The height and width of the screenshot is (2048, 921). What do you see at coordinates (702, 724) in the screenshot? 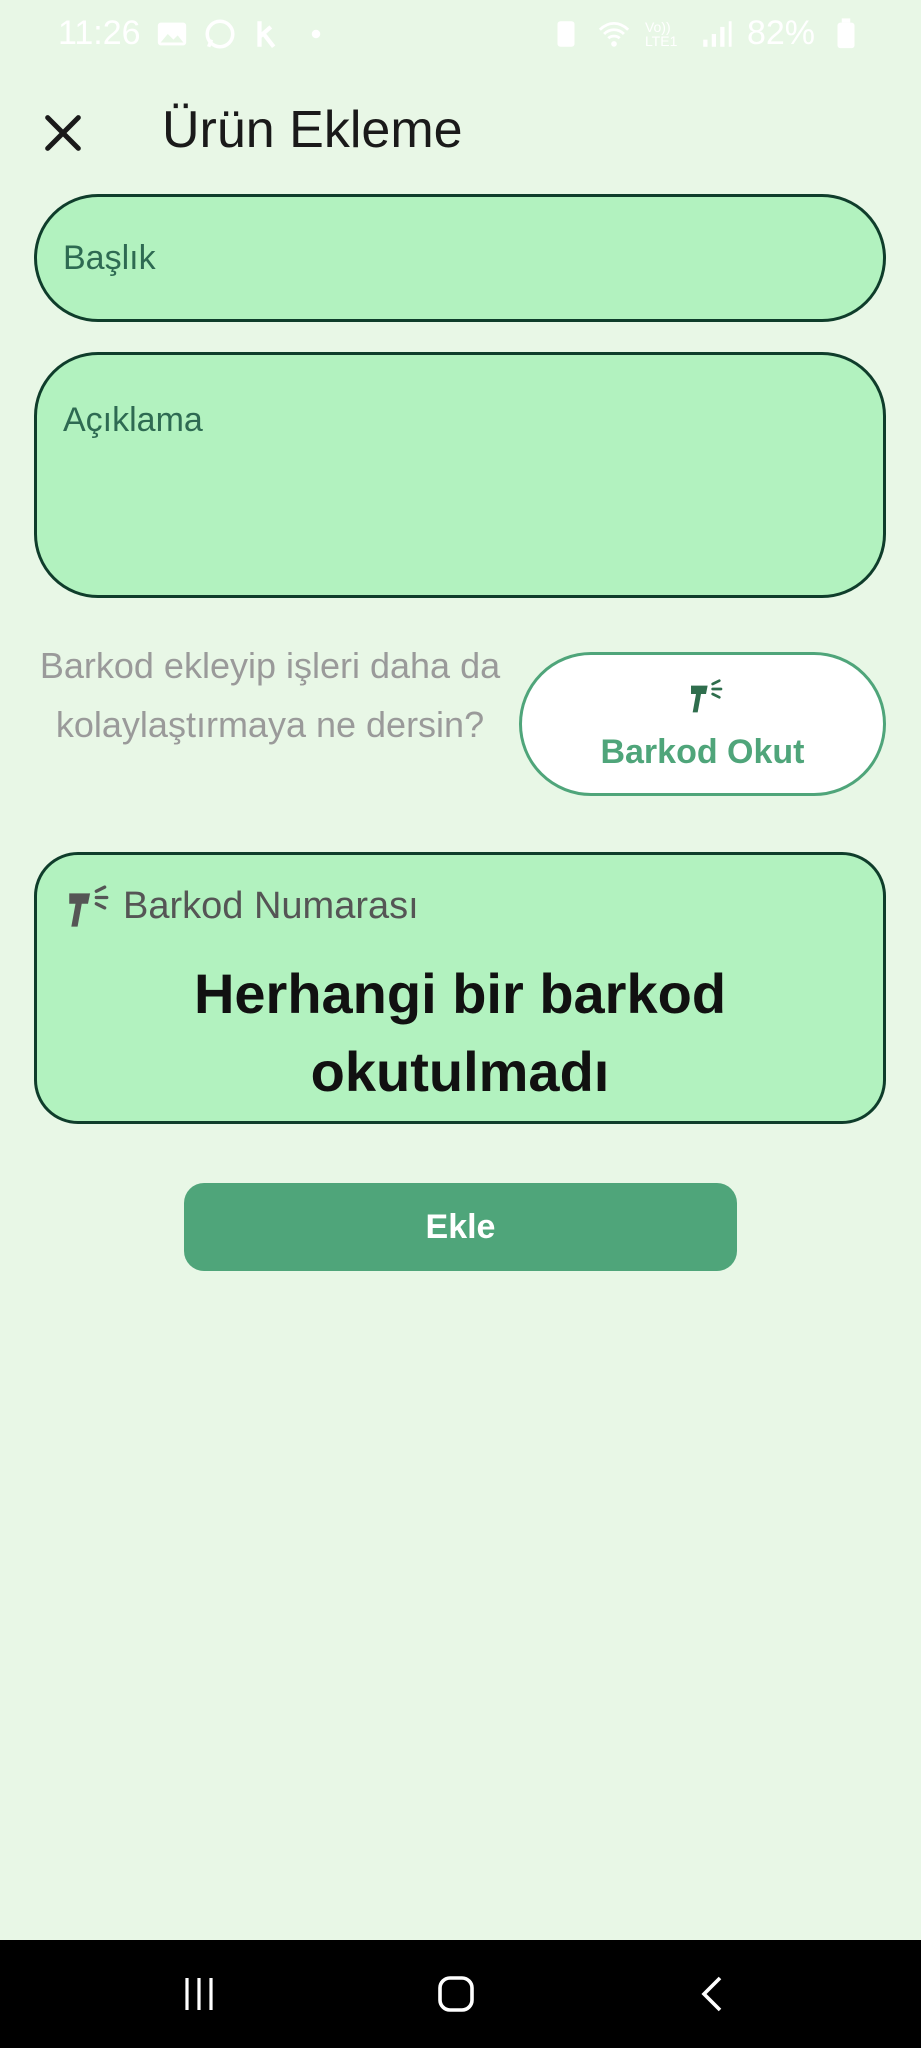
I see `scan-barcode-button: Barkod Okut` at bounding box center [702, 724].